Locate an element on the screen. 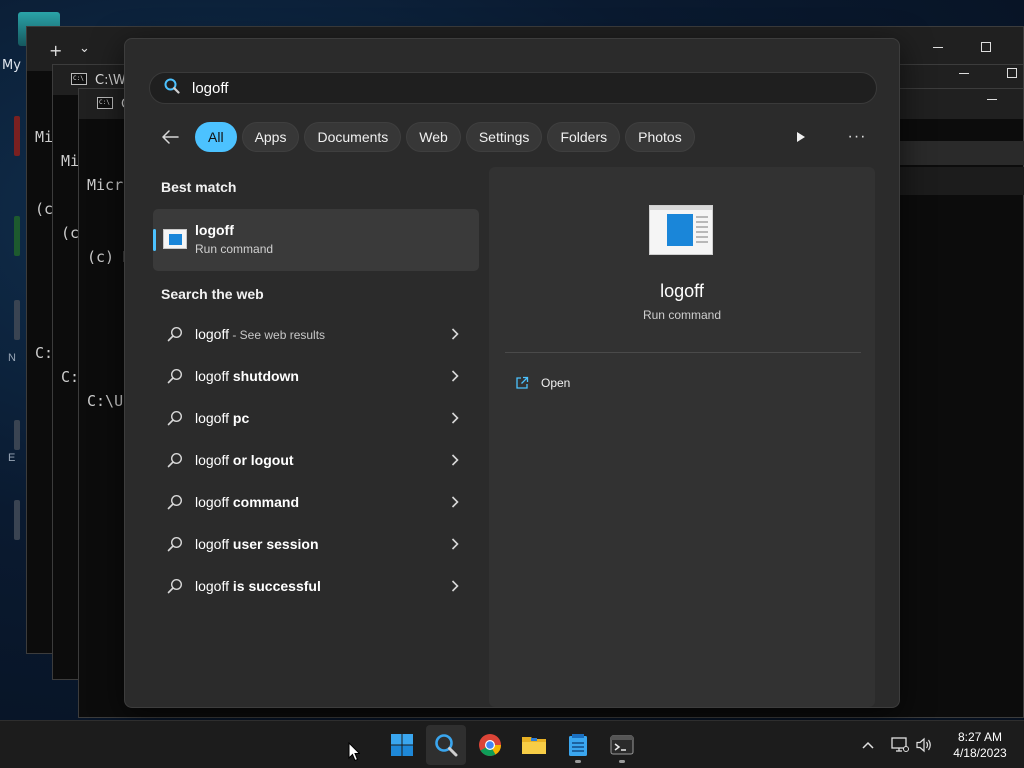 Image resolution: width=1024 pixels, height=768 pixels. web-result-suggestion: user session is located at coordinates (274, 544).